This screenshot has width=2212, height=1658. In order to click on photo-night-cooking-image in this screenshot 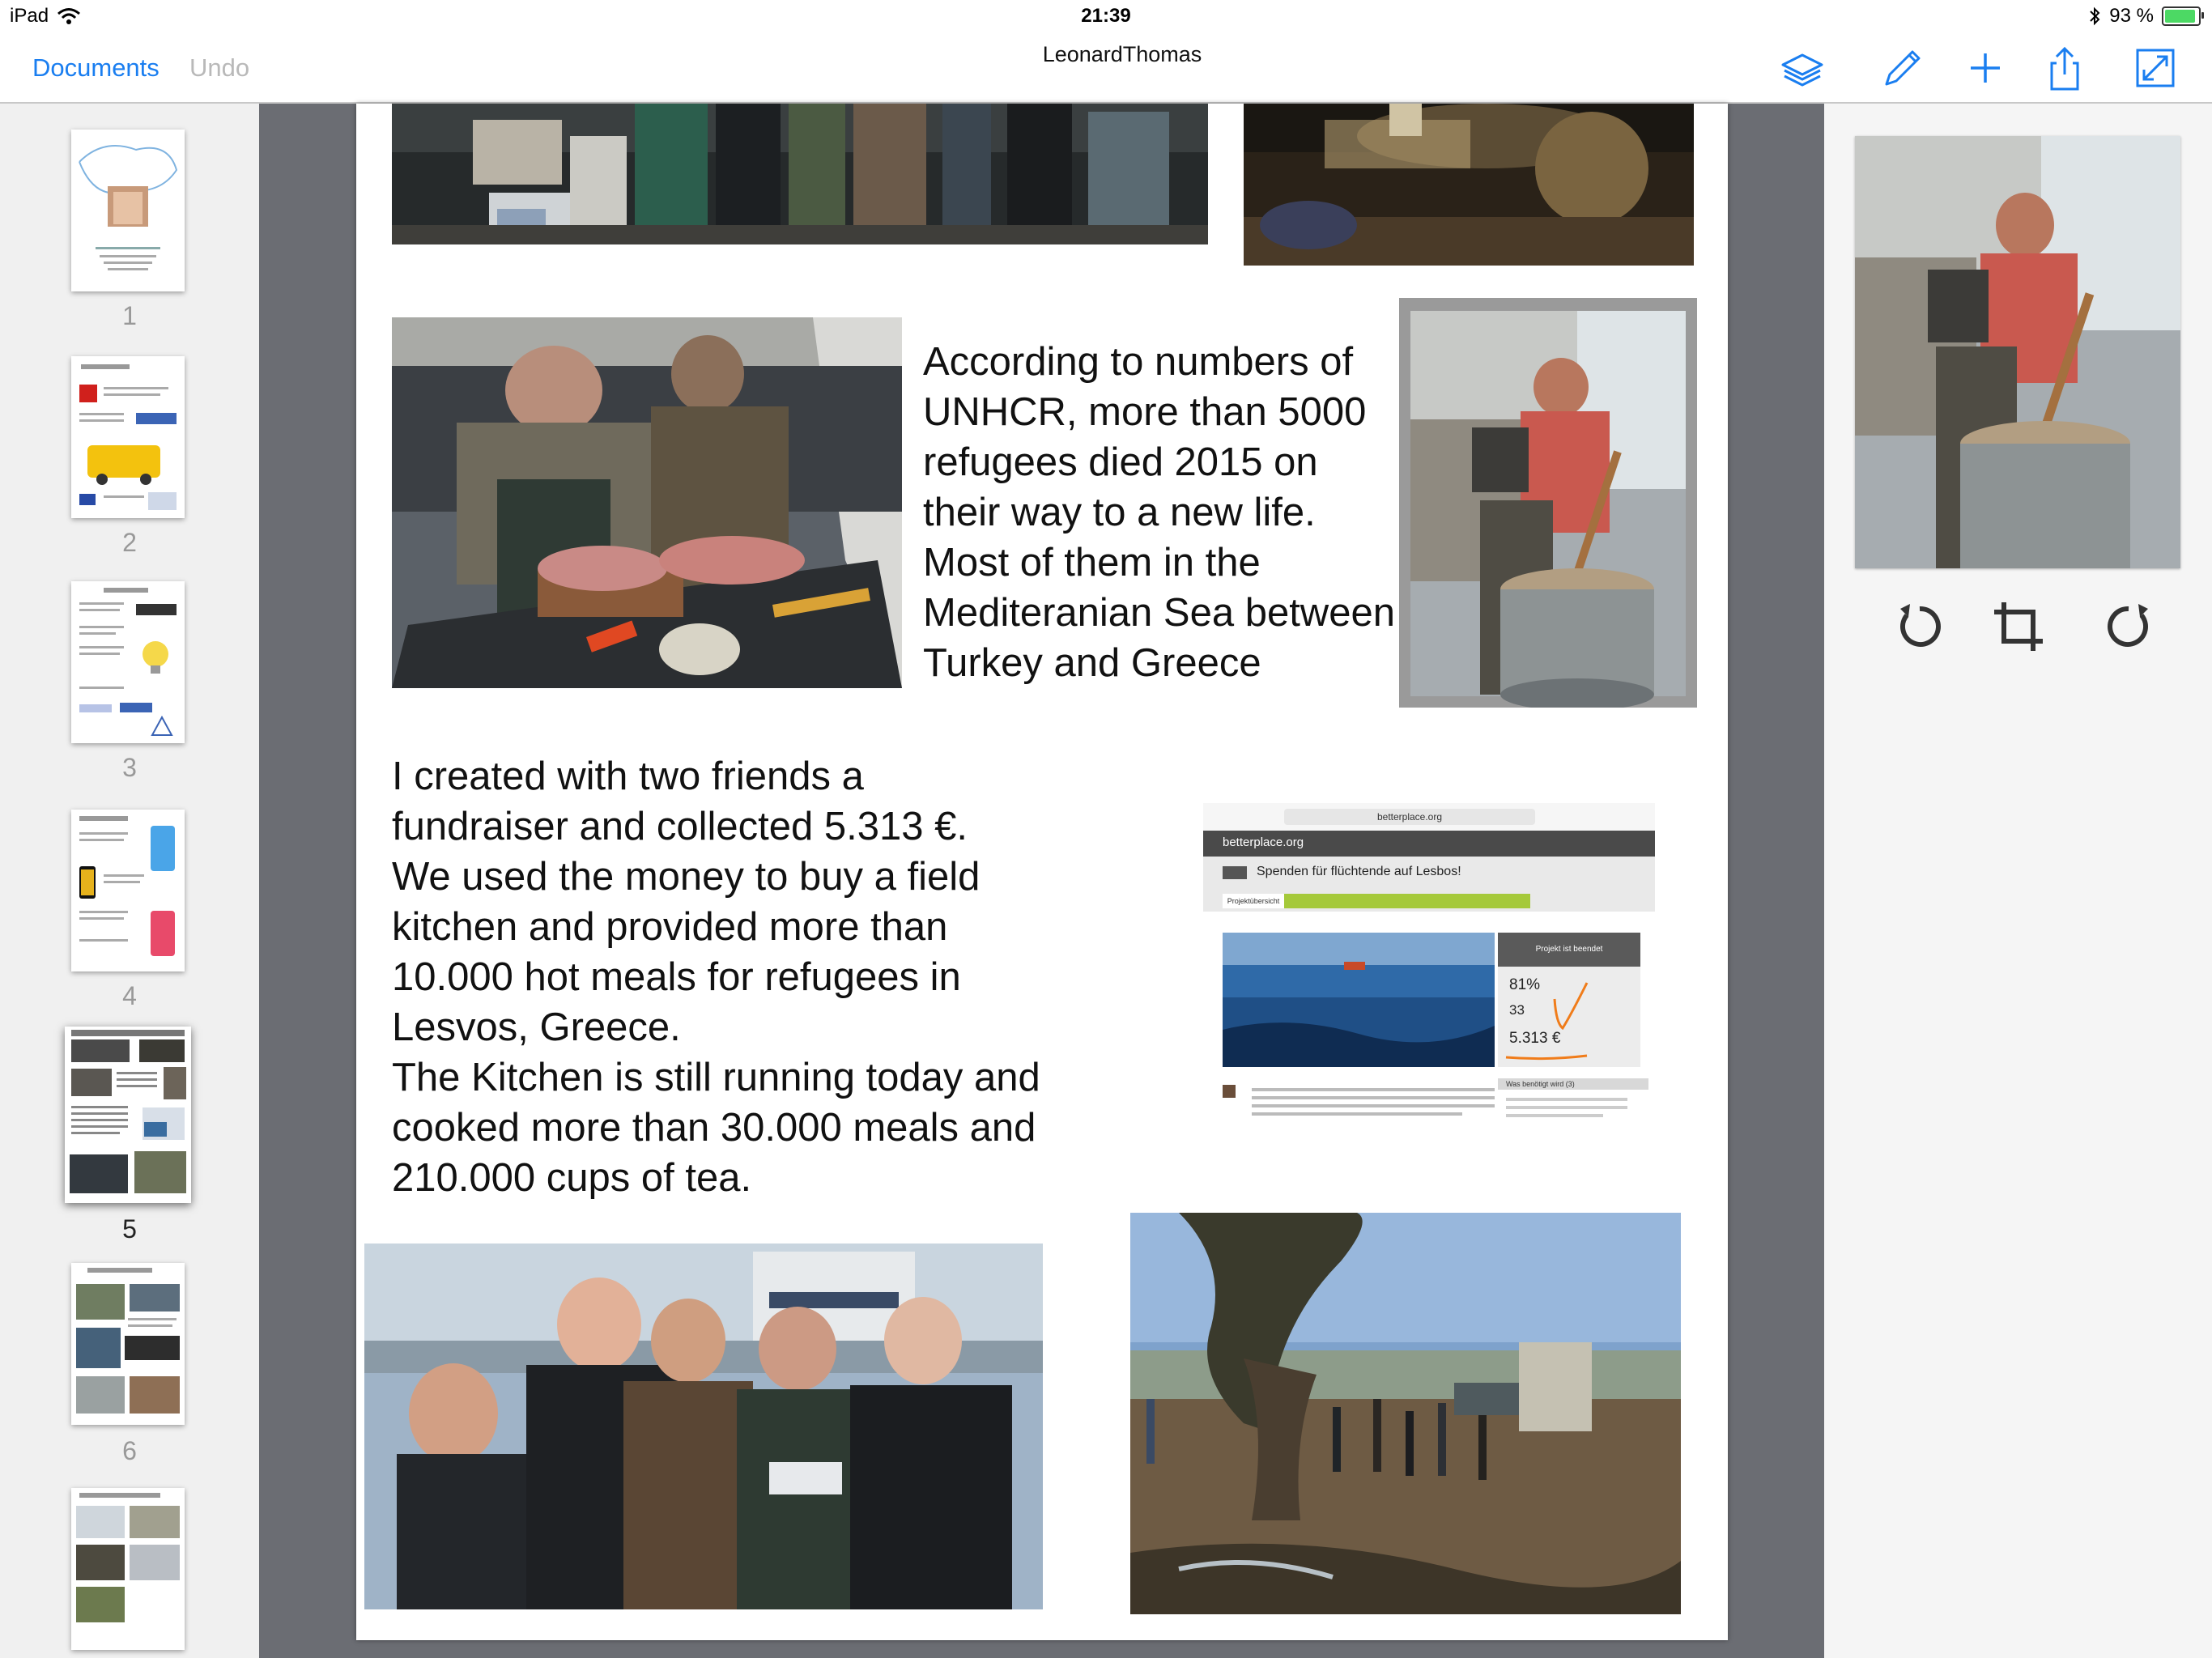, I will do `click(1469, 185)`.